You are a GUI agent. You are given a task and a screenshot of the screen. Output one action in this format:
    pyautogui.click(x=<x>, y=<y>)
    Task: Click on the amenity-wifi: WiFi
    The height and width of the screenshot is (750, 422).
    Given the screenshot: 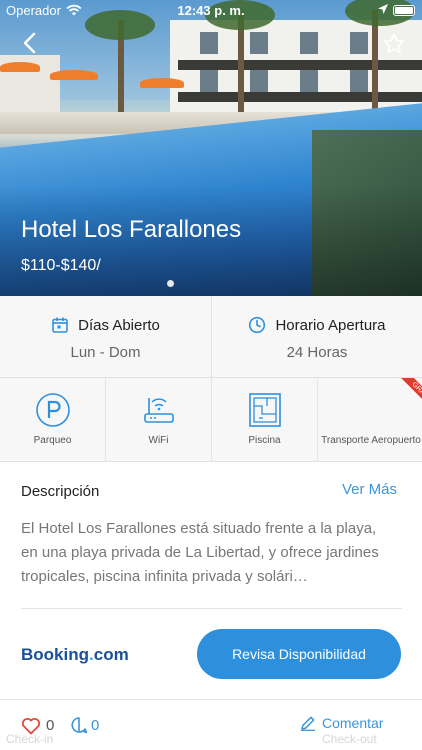 What is the action you would take?
    pyautogui.click(x=159, y=419)
    